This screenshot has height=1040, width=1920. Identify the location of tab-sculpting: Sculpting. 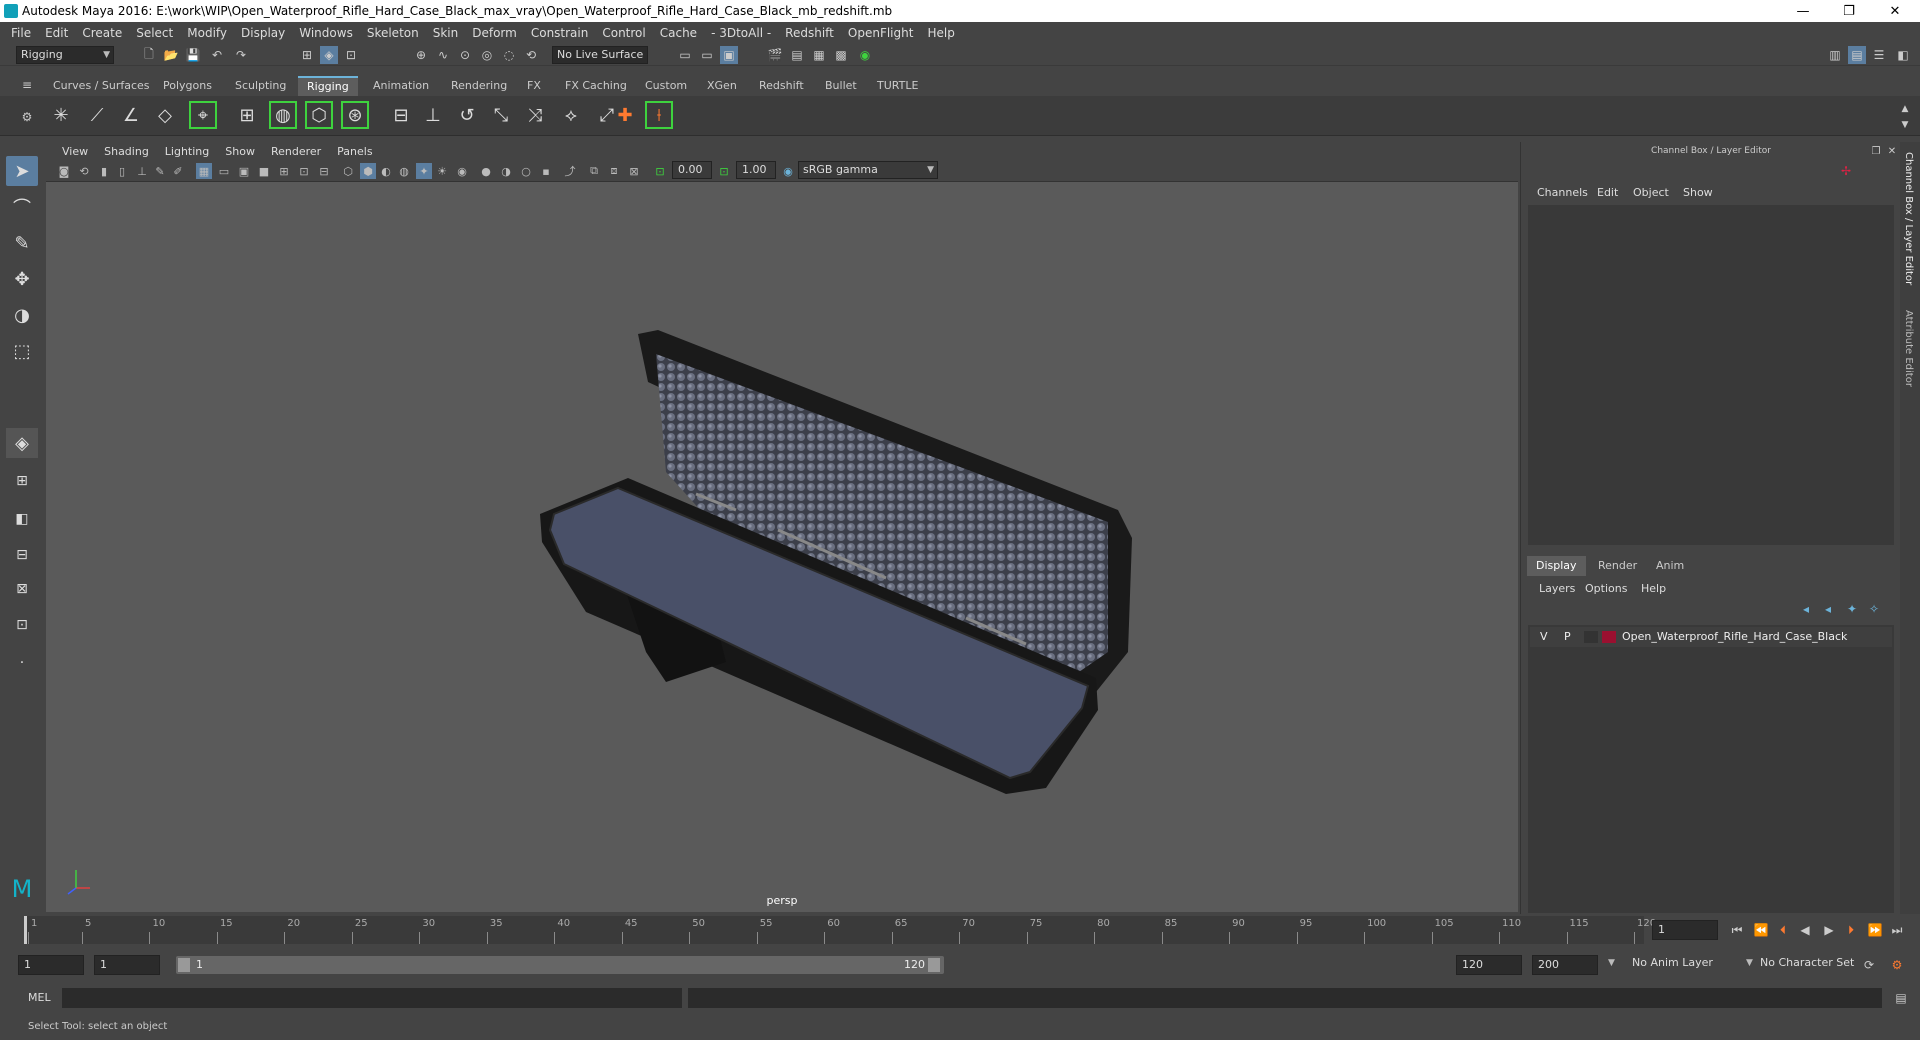
(260, 86).